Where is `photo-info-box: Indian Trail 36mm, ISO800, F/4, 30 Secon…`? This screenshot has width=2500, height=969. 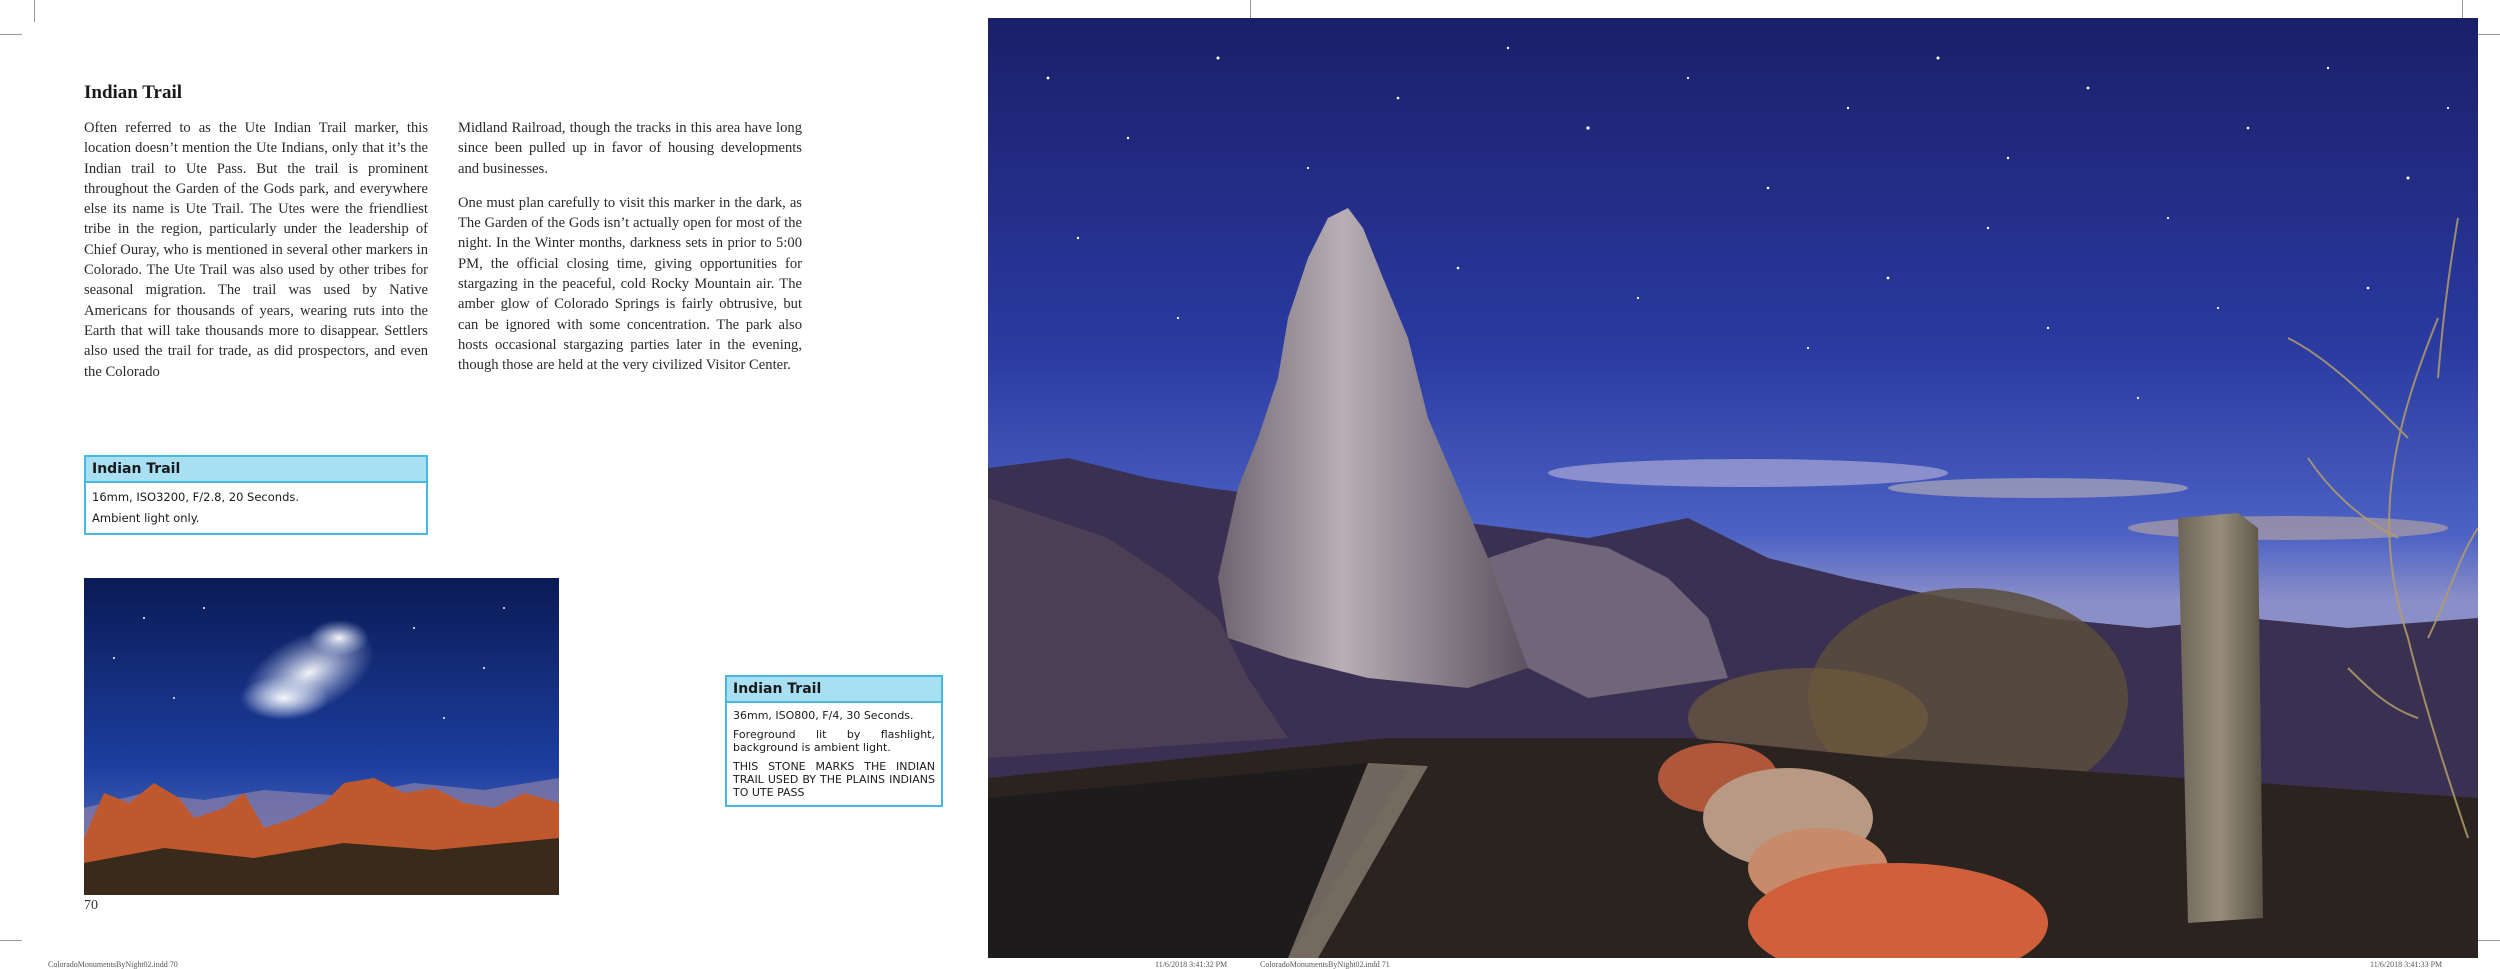
photo-info-box: Indian Trail 36mm, ISO800, F/4, 30 Secon… is located at coordinates (834, 741).